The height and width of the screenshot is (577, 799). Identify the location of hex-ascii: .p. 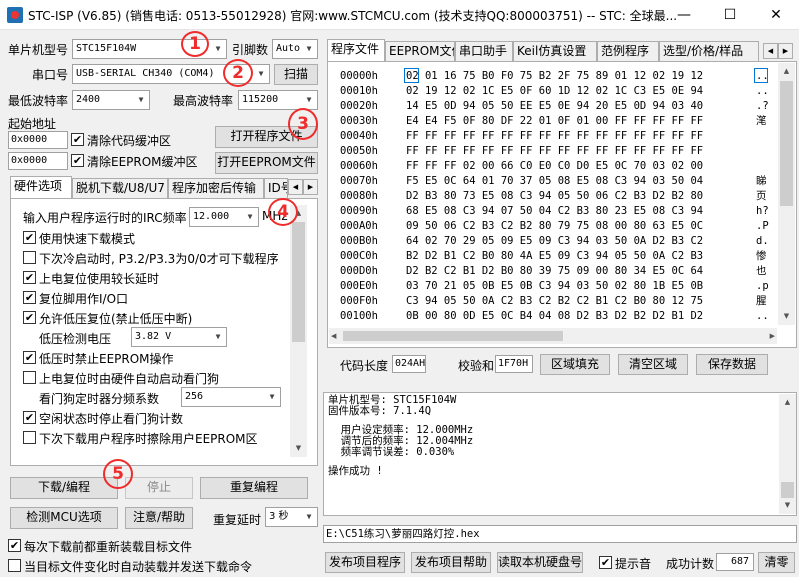
(766, 286).